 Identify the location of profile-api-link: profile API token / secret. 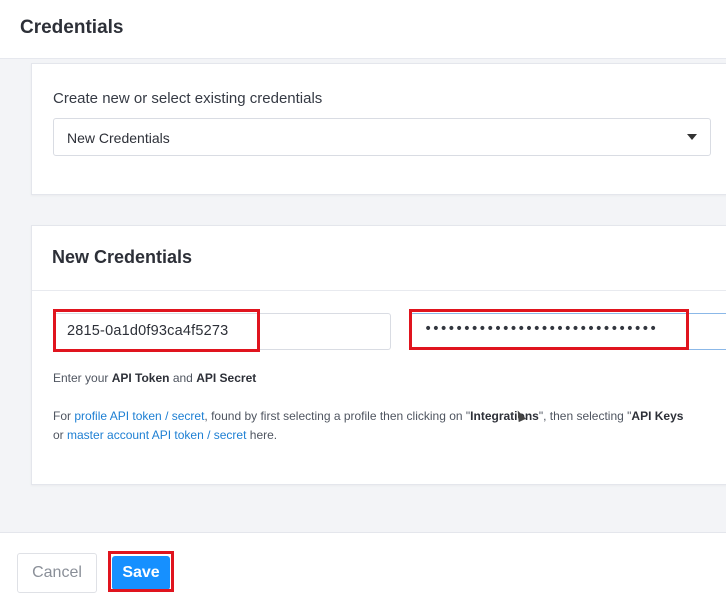
(139, 416).